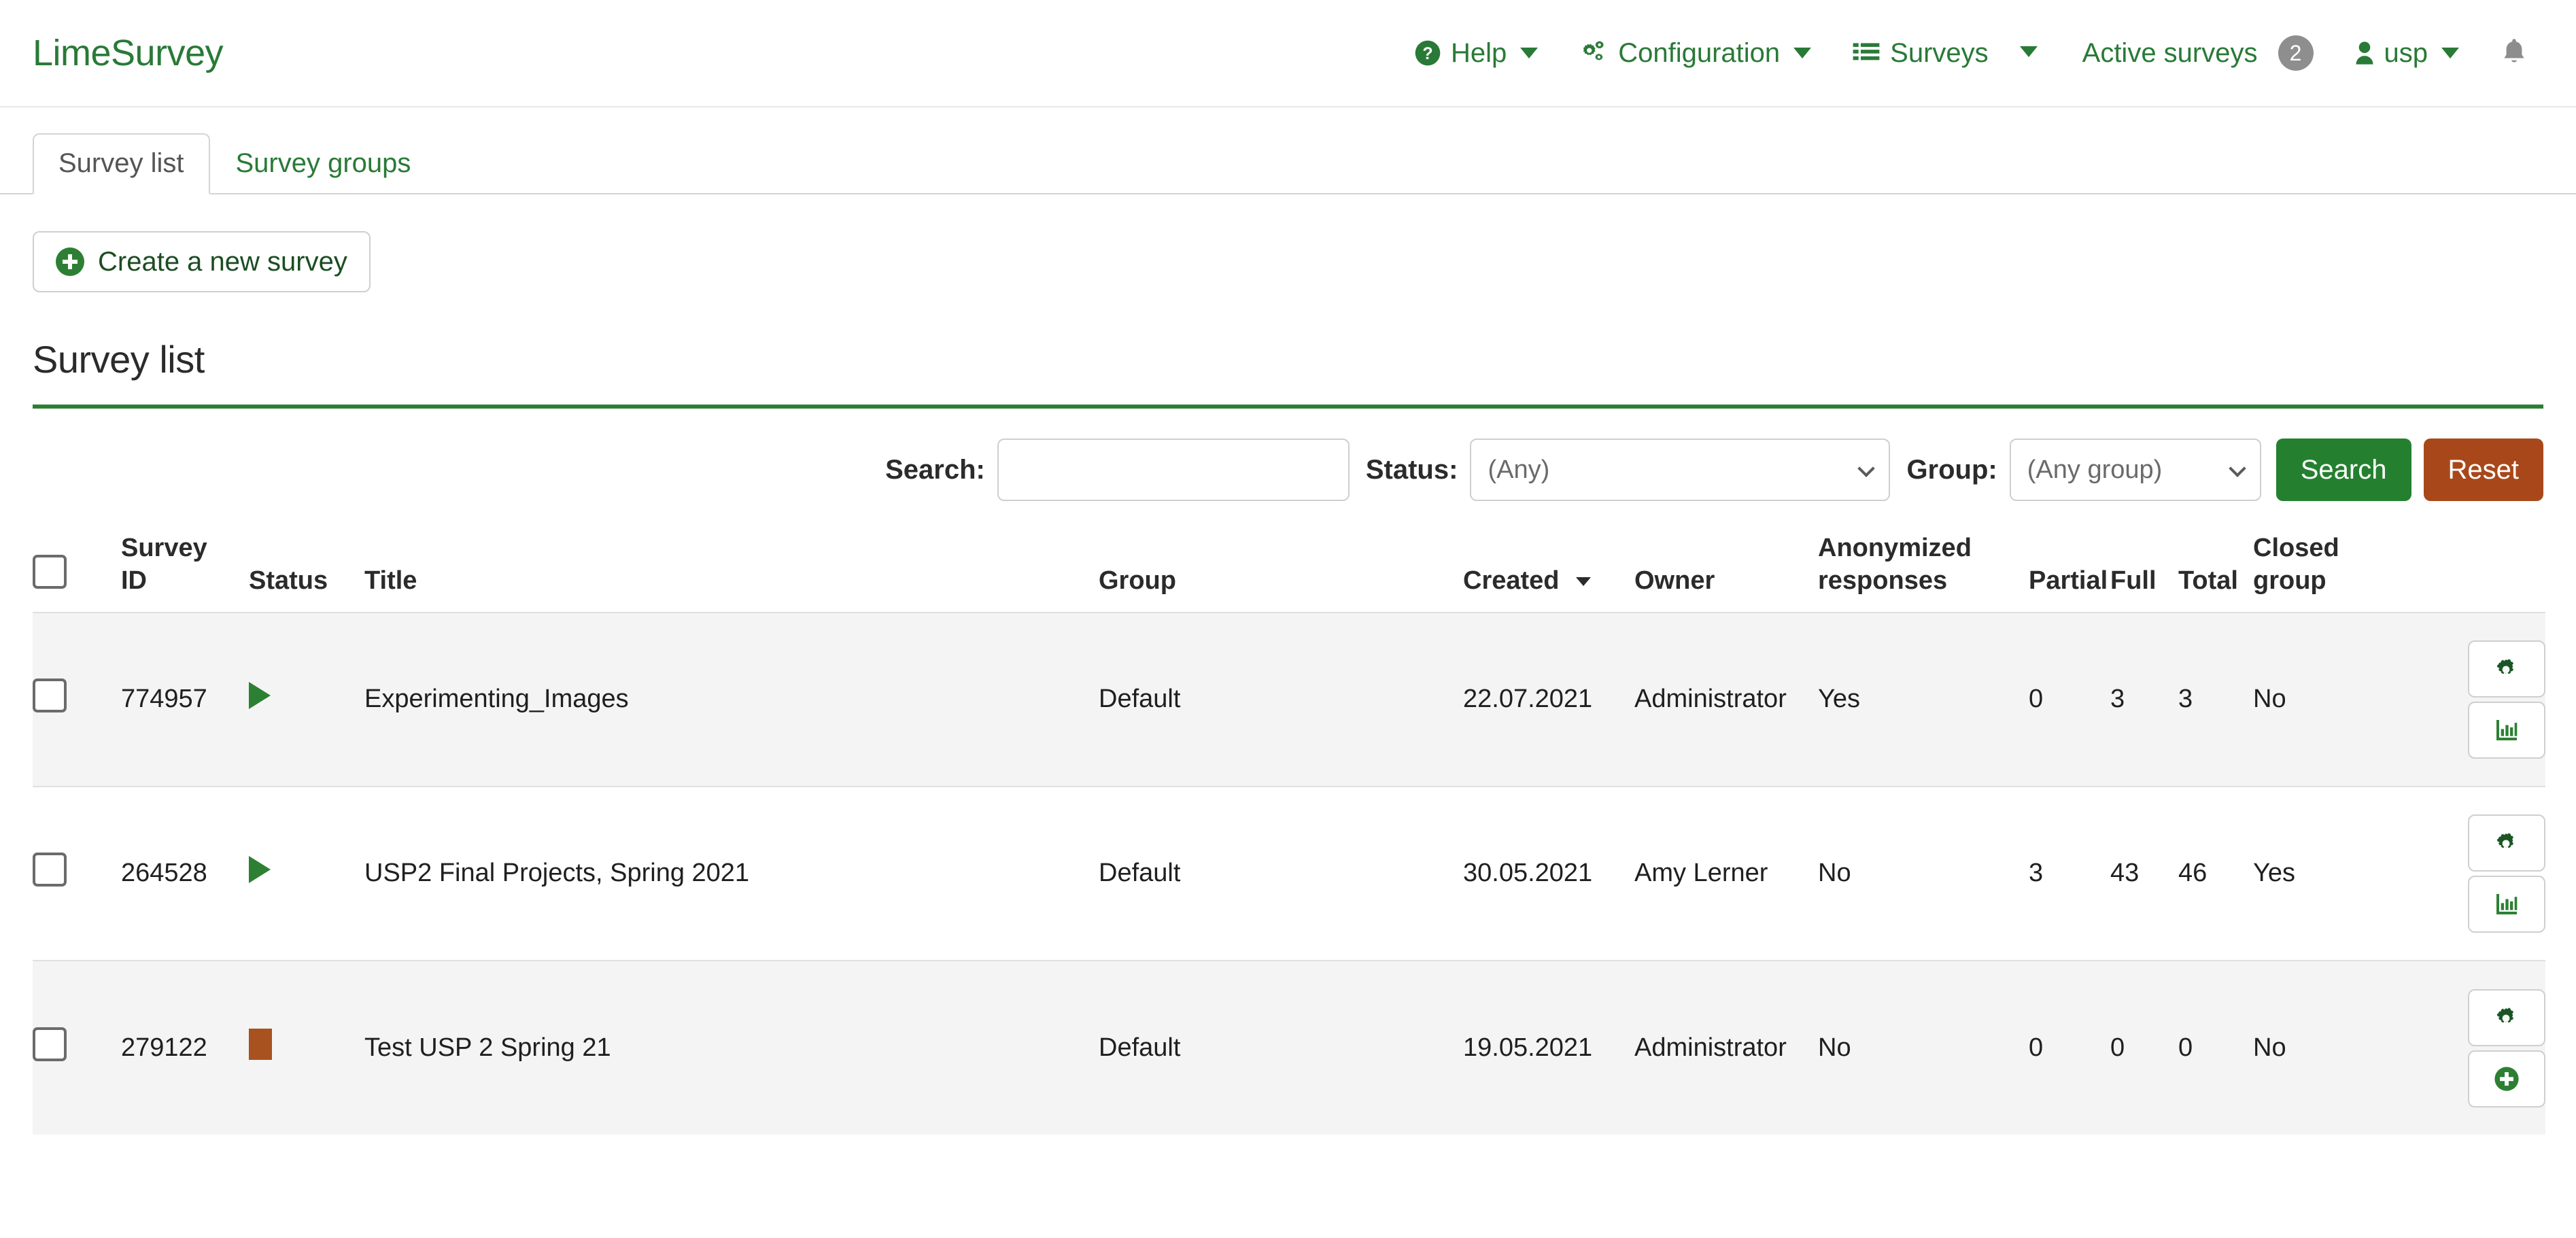  What do you see at coordinates (1939, 52) in the screenshot?
I see `nav-item-surveys-label: Surveys` at bounding box center [1939, 52].